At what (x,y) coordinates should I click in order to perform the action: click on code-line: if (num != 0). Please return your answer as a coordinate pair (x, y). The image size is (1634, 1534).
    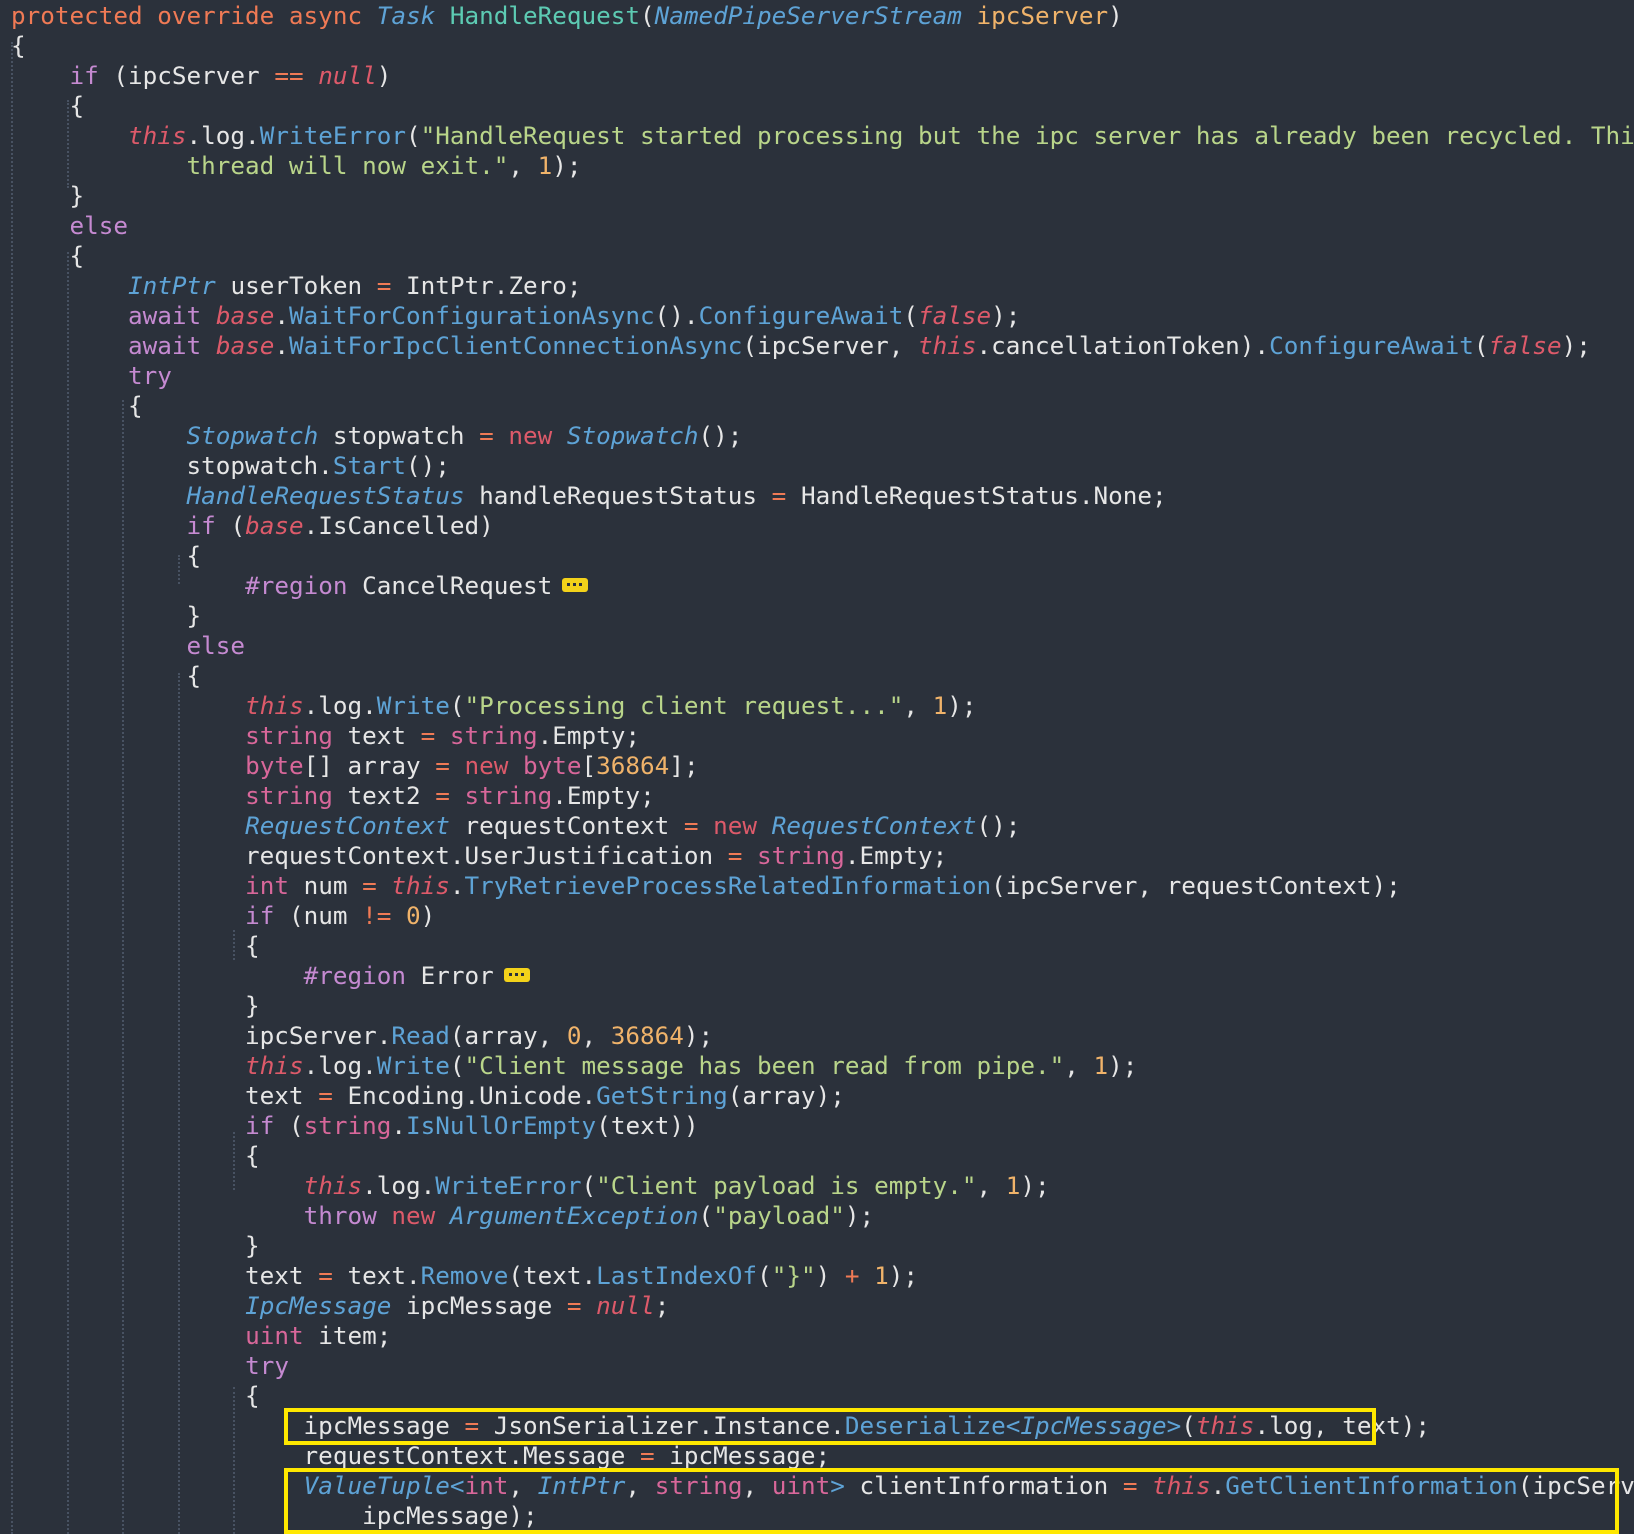
    Looking at the image, I should click on (223, 916).